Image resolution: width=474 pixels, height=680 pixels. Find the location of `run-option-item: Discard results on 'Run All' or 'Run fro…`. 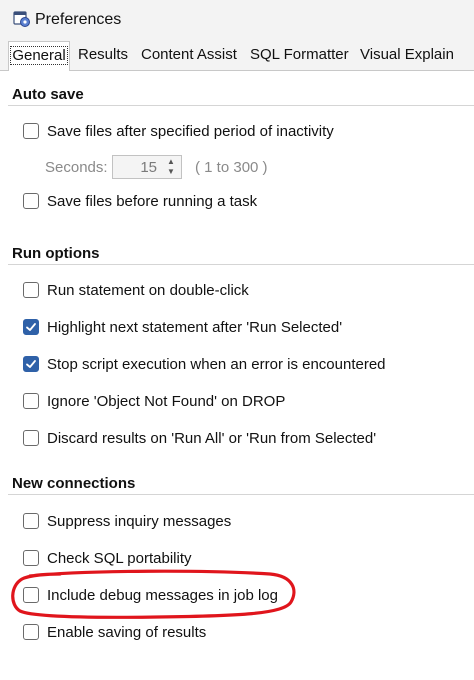

run-option-item: Discard results on 'Run All' or 'Run fro… is located at coordinates (199, 438).